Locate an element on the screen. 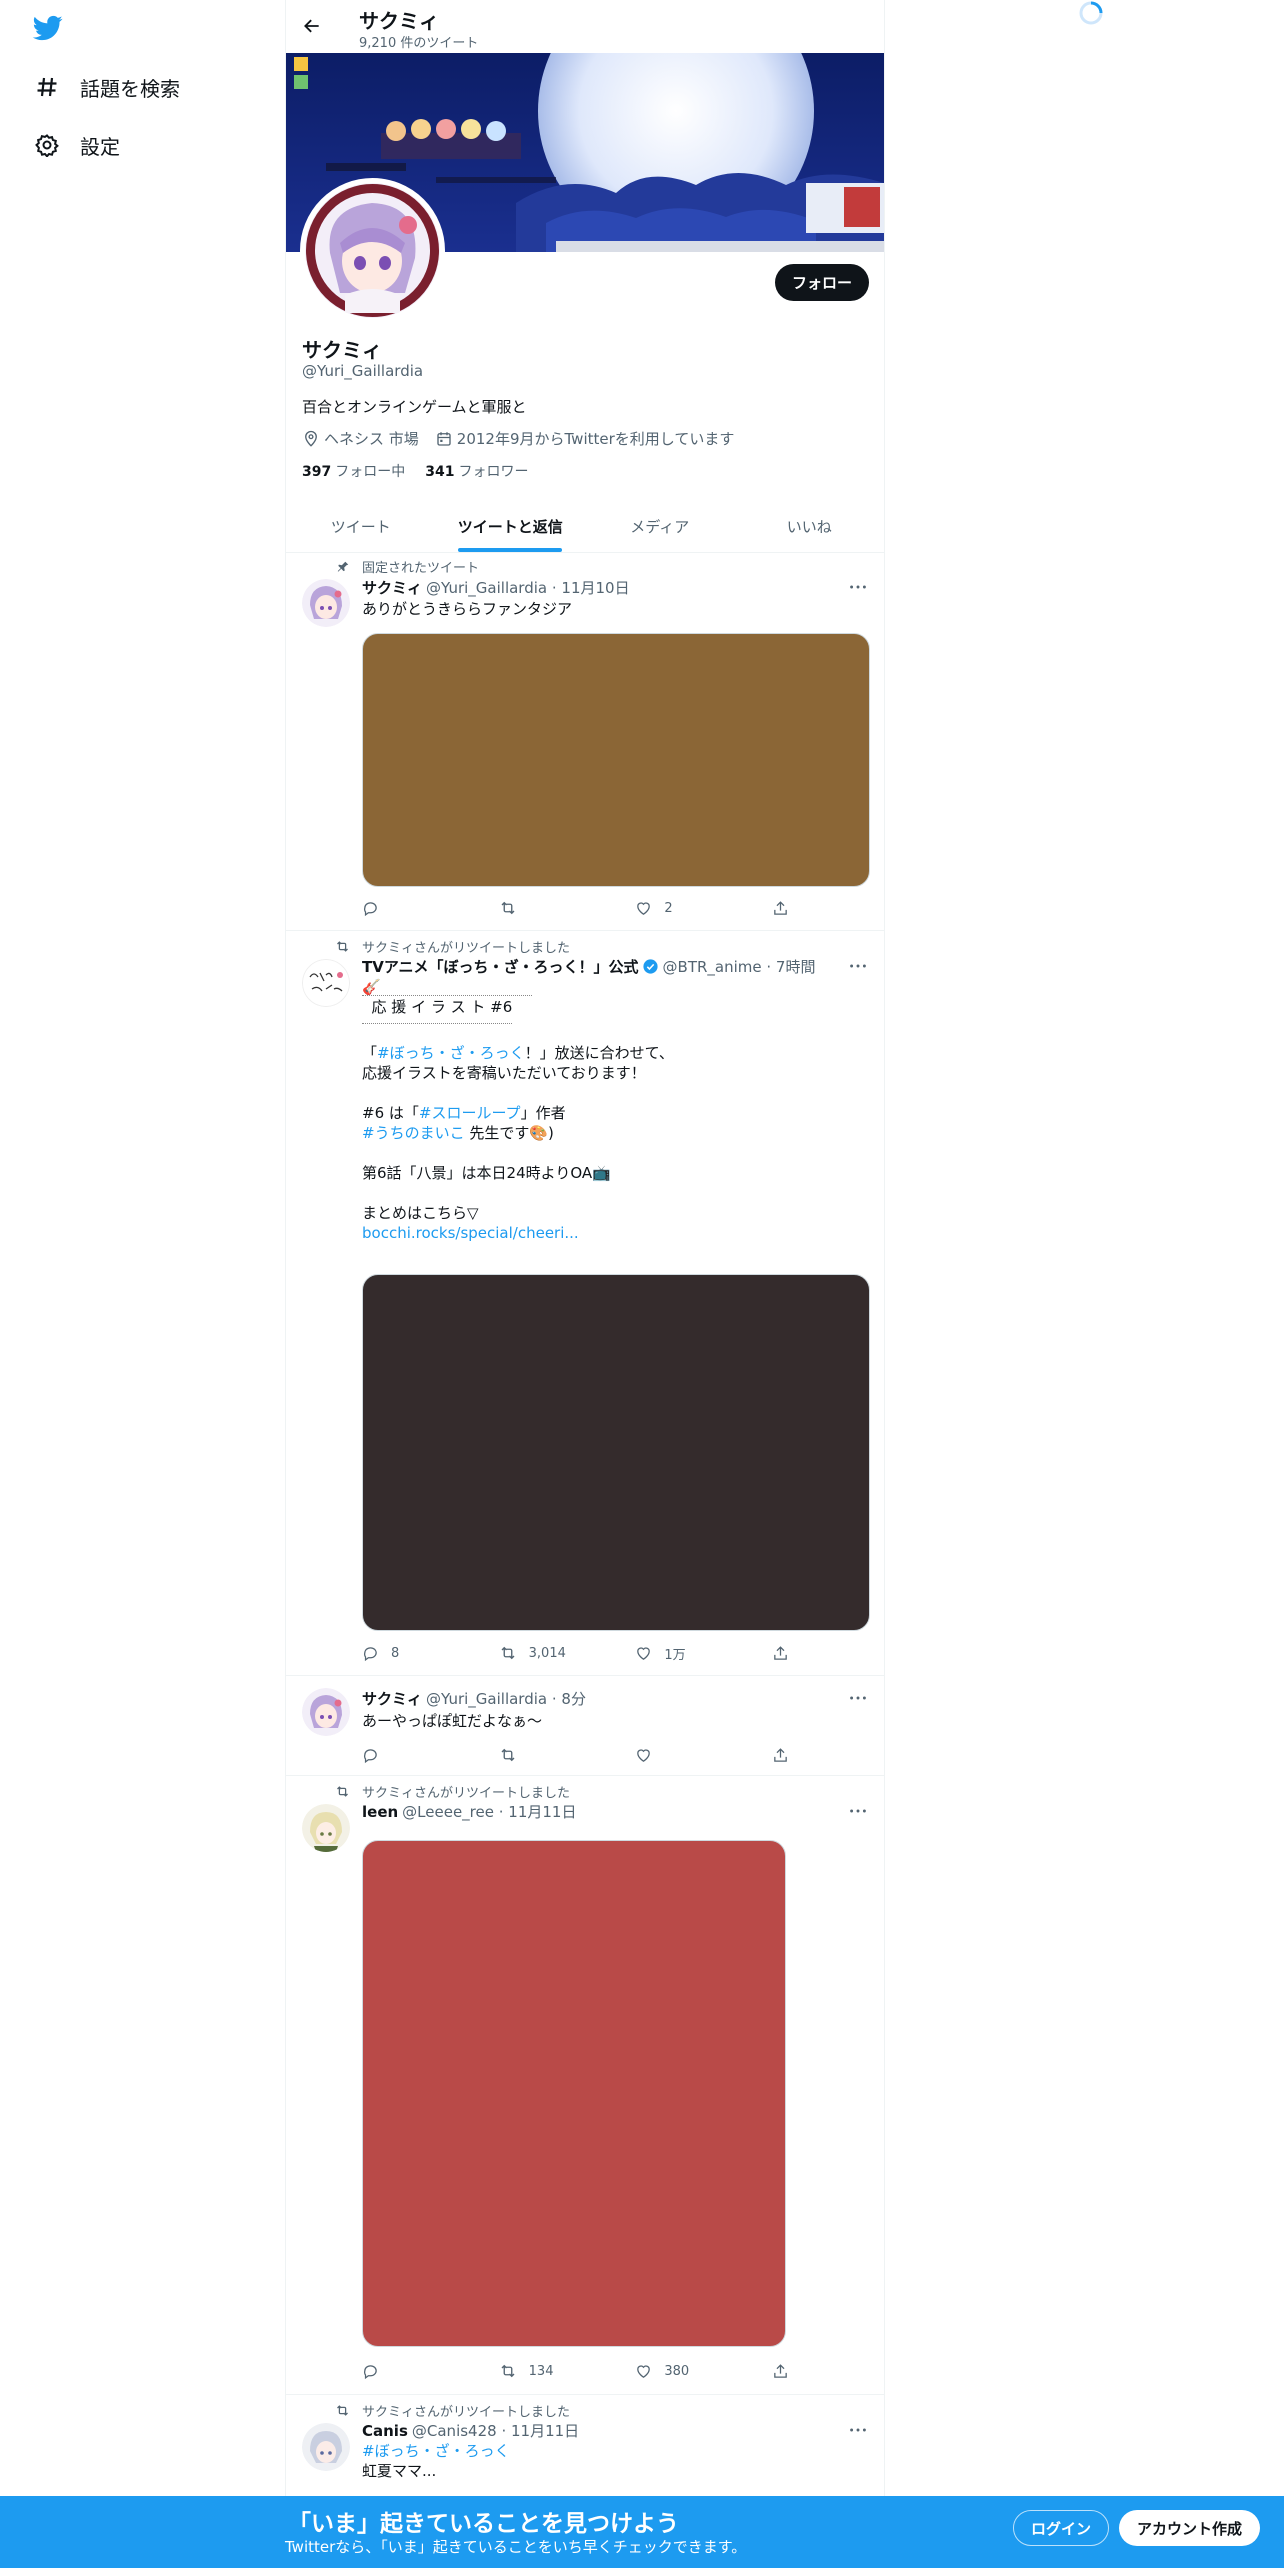 Image resolution: width=1284 pixels, height=2568 pixels. like-button: 2 is located at coordinates (685, 908).